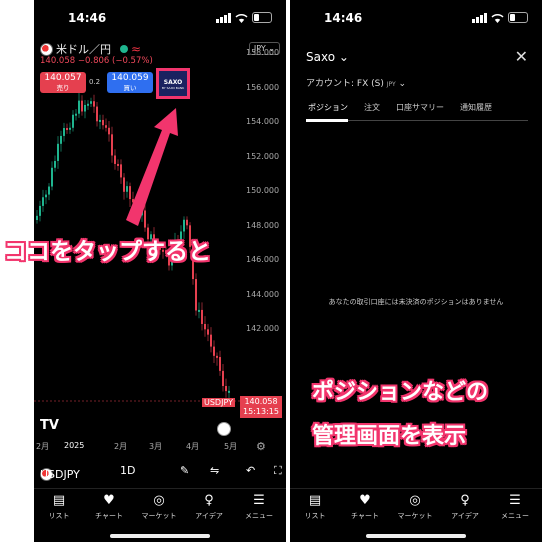  What do you see at coordinates (420, 107) in the screenshot?
I see `tab-account-summary: 口座サマリー` at bounding box center [420, 107].